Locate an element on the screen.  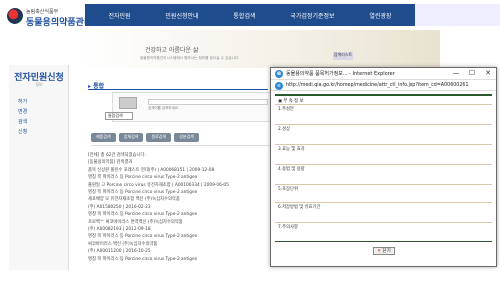
result-line: [전체] 총 62건 검색되었습니다. is located at coordinates (117, 155).